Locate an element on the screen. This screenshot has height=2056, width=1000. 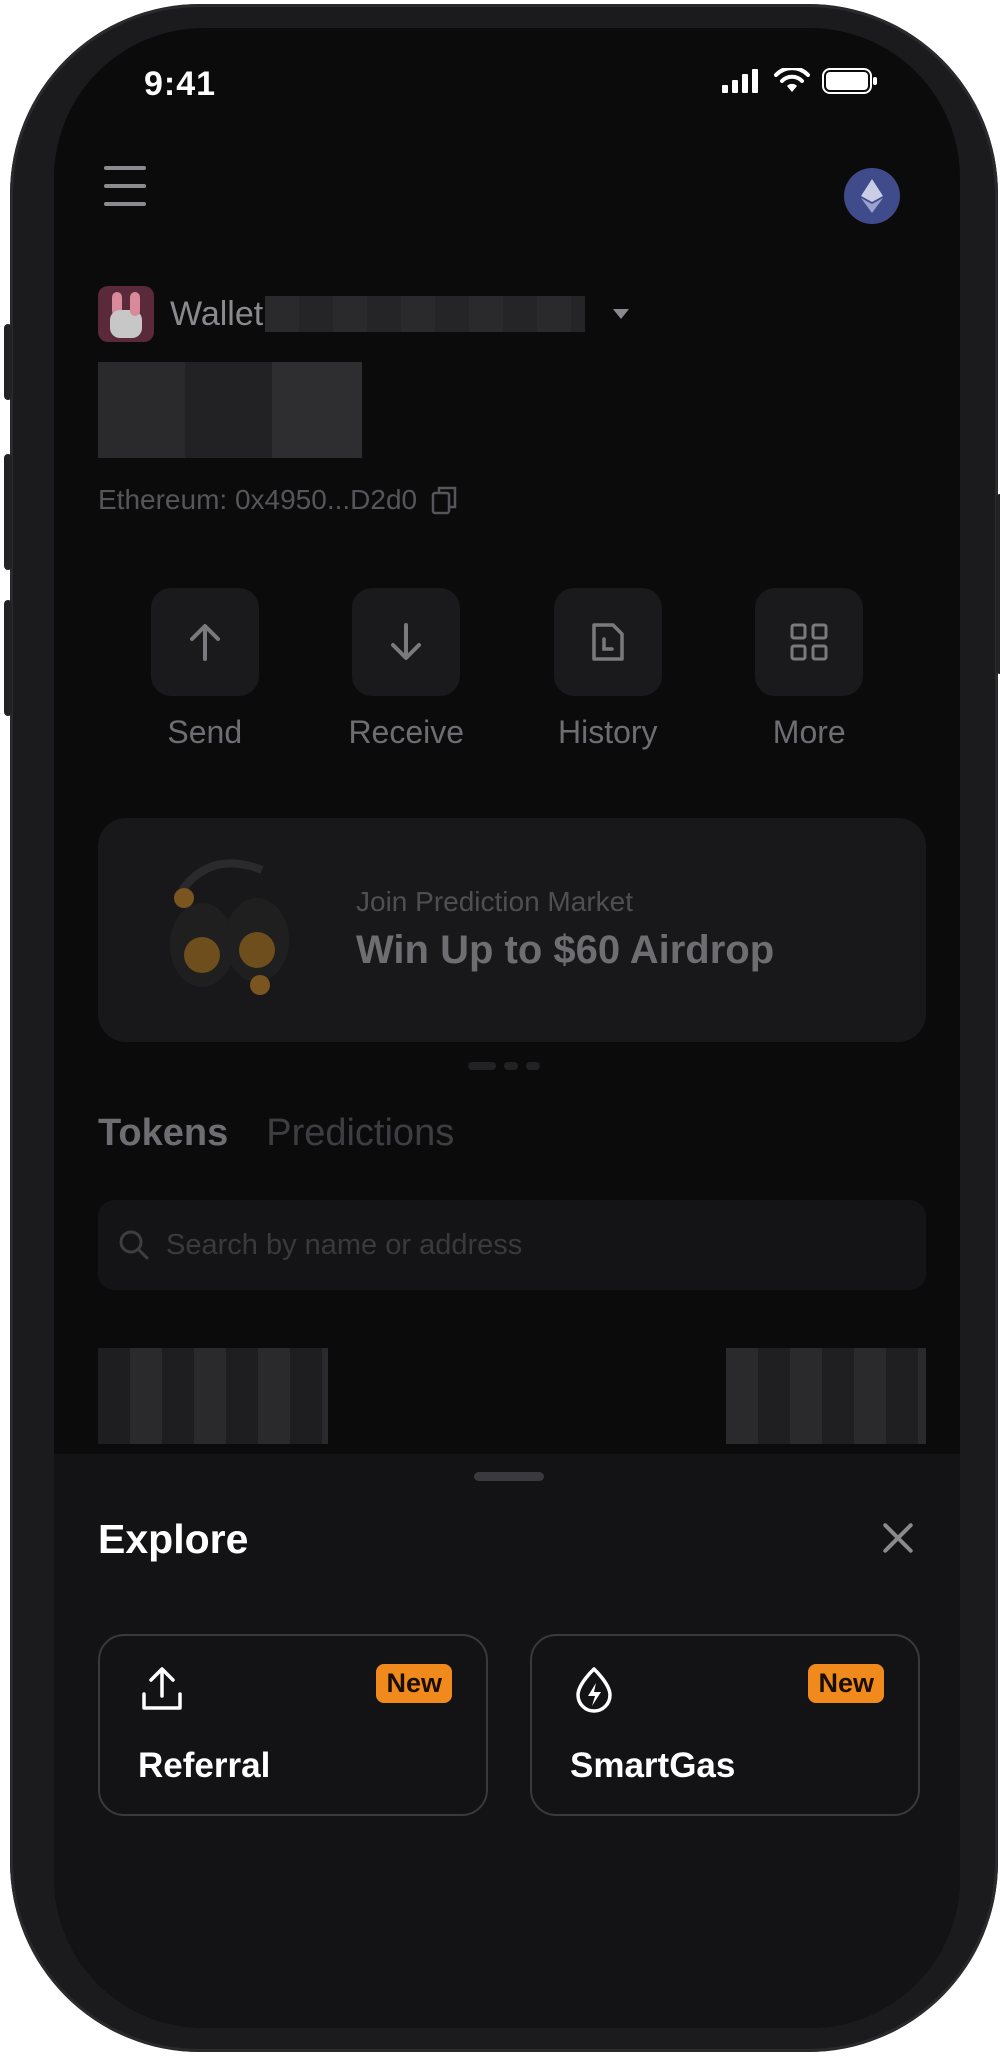
wallet-address: Ethereum: 0x4950...D2d0 is located at coordinates (258, 499).